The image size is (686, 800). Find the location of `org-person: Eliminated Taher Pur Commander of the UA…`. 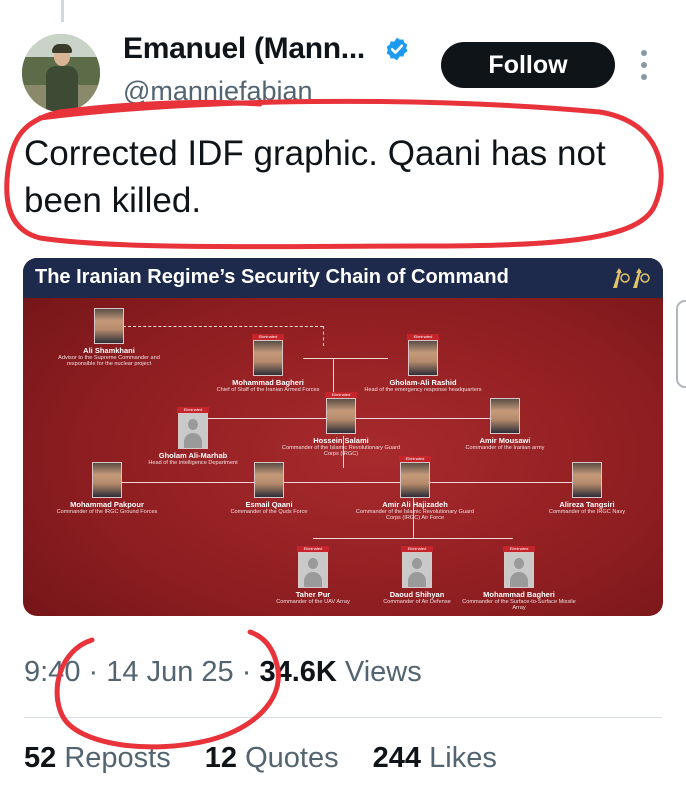

org-person: Eliminated Taher Pur Commander of the UA… is located at coordinates (313, 575).